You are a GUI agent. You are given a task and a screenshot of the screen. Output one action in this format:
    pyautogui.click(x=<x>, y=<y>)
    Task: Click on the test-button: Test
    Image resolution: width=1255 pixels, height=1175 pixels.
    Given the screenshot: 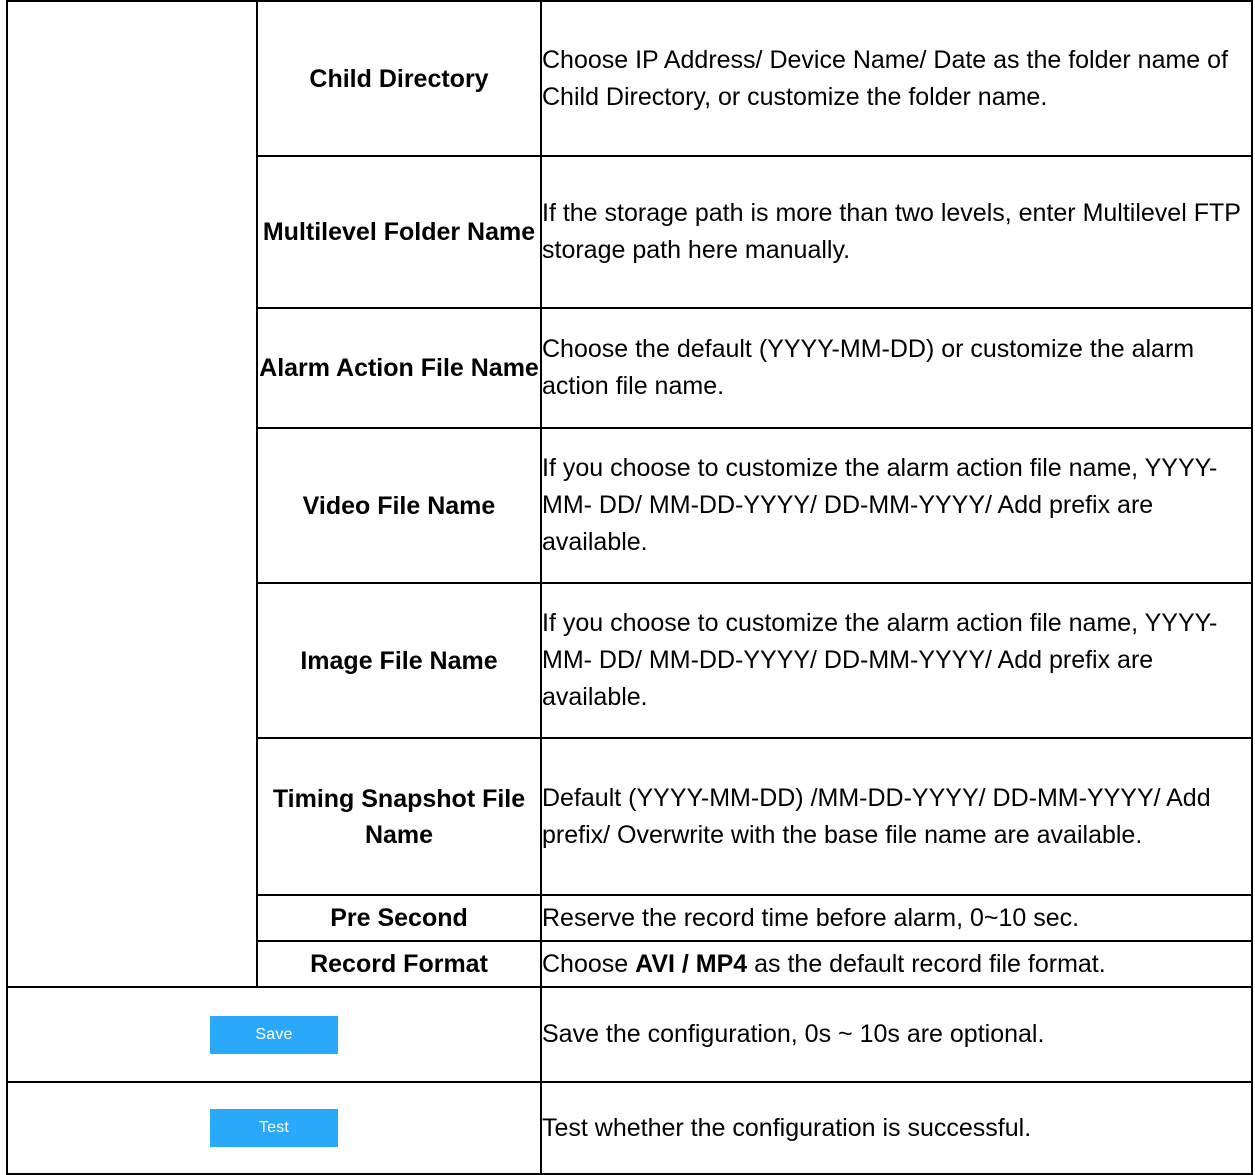 What is the action you would take?
    pyautogui.click(x=274, y=1128)
    